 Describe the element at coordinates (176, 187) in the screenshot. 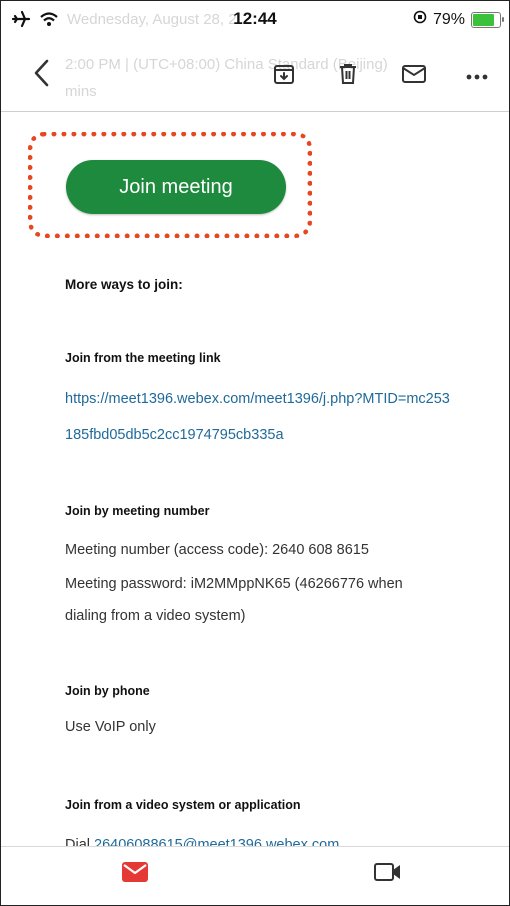

I see `join-meeting-button: Join meeting` at that location.